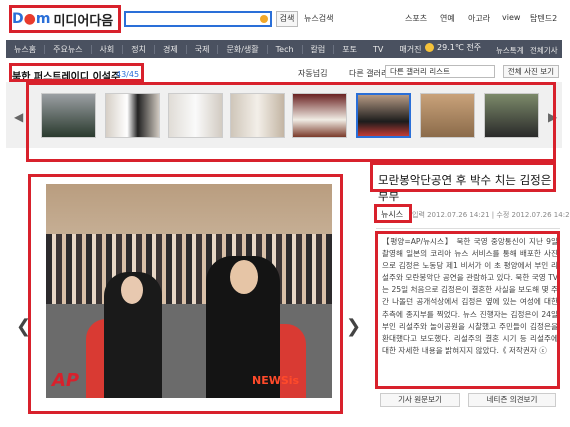 This screenshot has height=427, width=570. Describe the element at coordinates (420, 400) in the screenshot. I see `view-original-button: 기사 원문보기` at that location.